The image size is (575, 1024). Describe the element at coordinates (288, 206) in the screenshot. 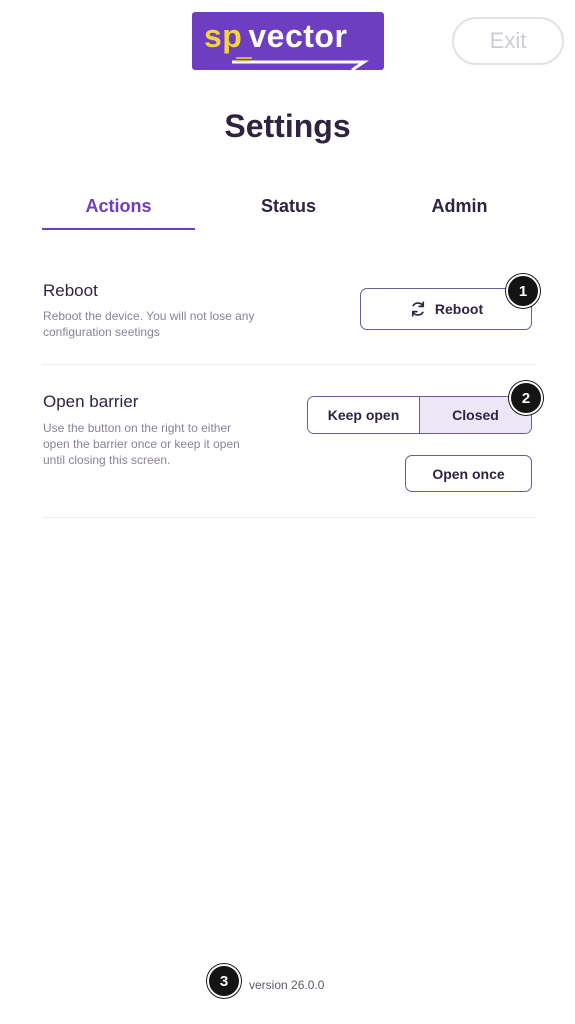

I see `tab-status: Status` at that location.